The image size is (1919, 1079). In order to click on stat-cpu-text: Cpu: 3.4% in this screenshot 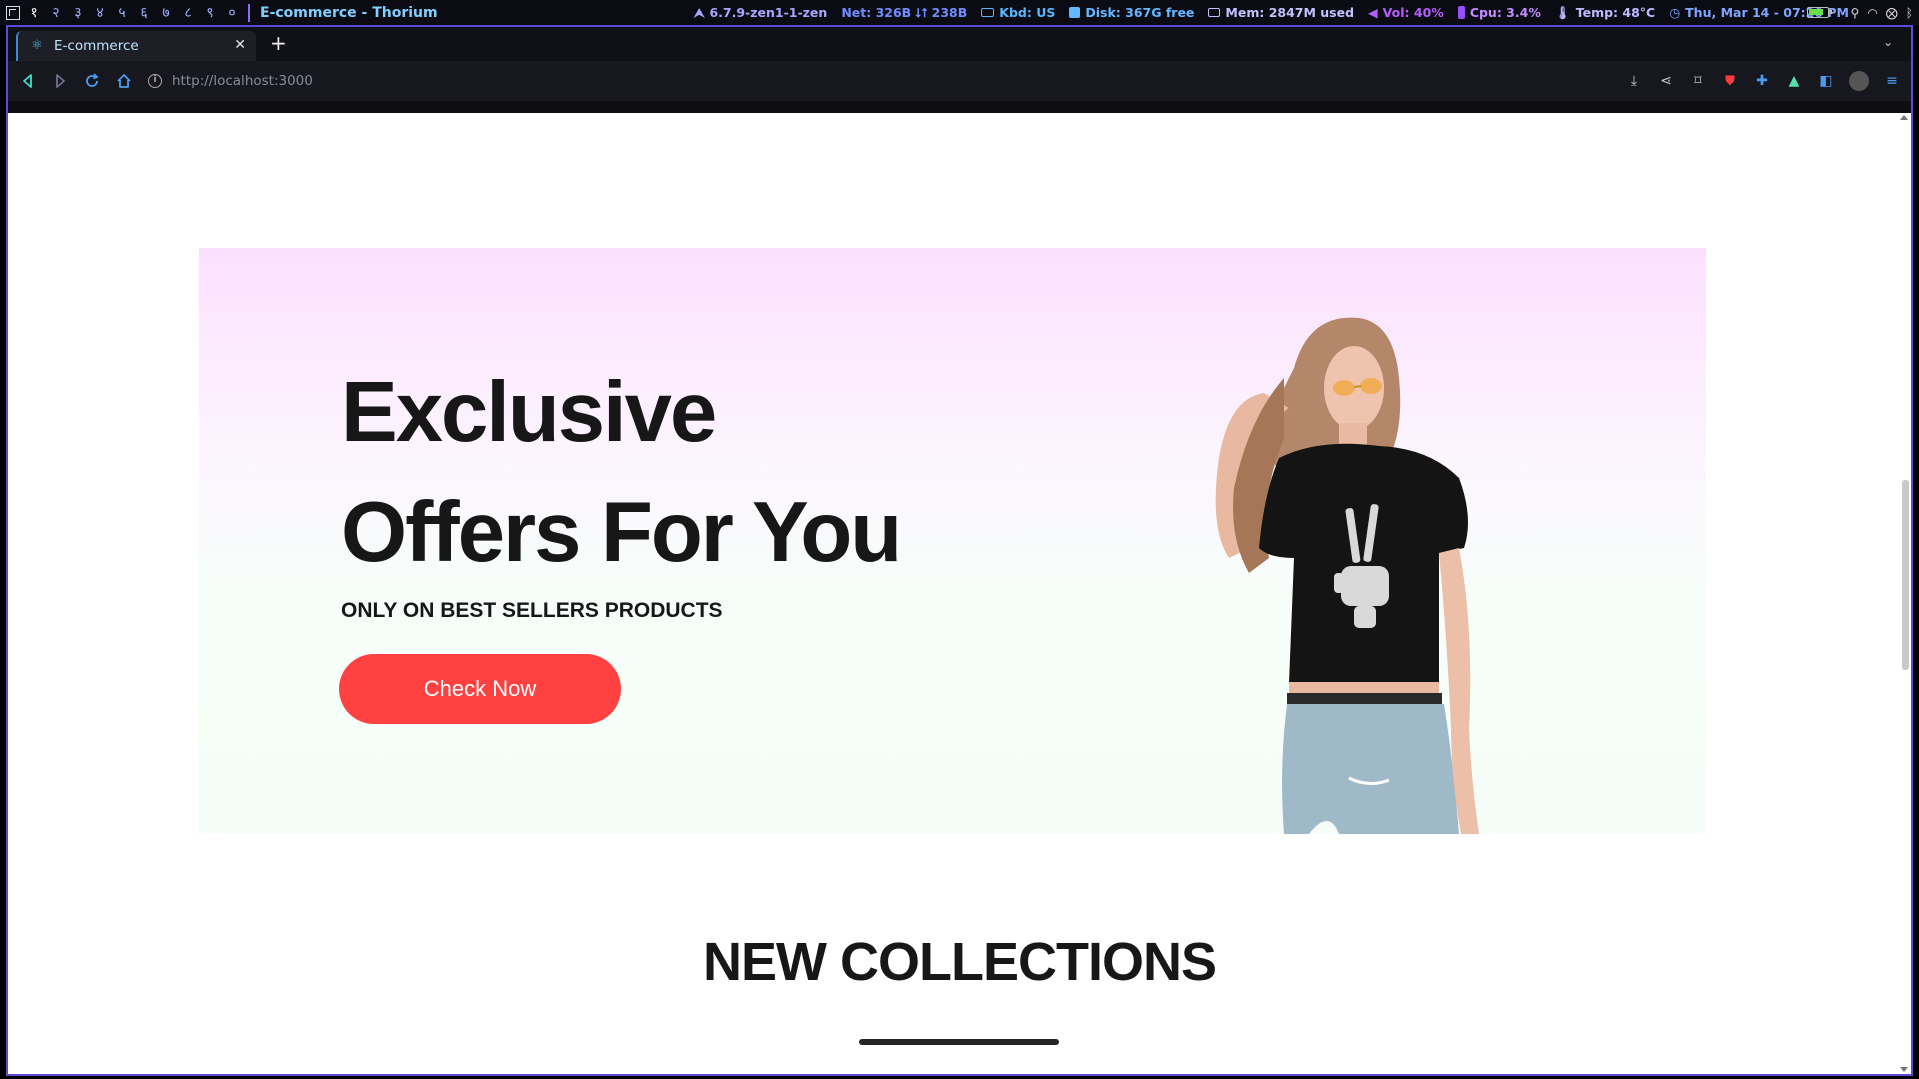, I will do `click(1505, 12)`.